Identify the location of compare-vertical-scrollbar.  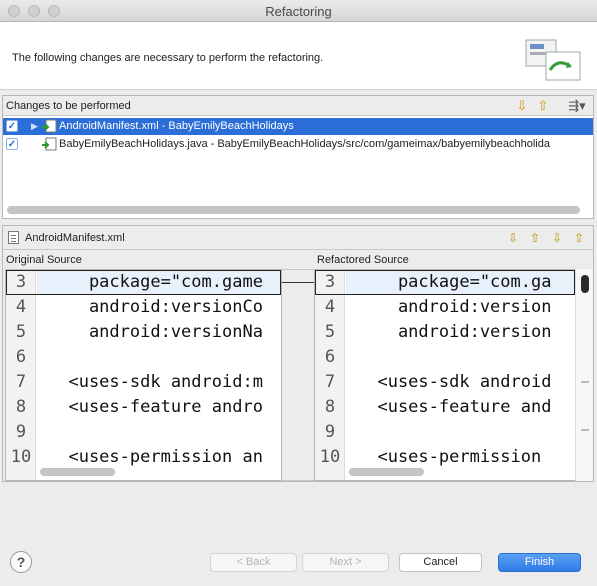
(584, 375).